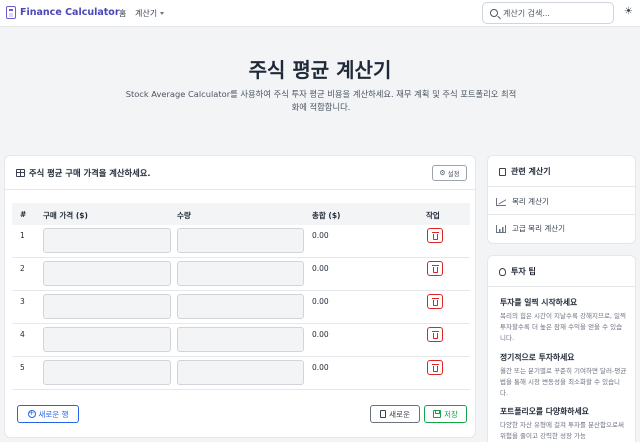 The width and height of the screenshot is (640, 442). I want to click on settings-button: ⚙ 설정, so click(449, 173).